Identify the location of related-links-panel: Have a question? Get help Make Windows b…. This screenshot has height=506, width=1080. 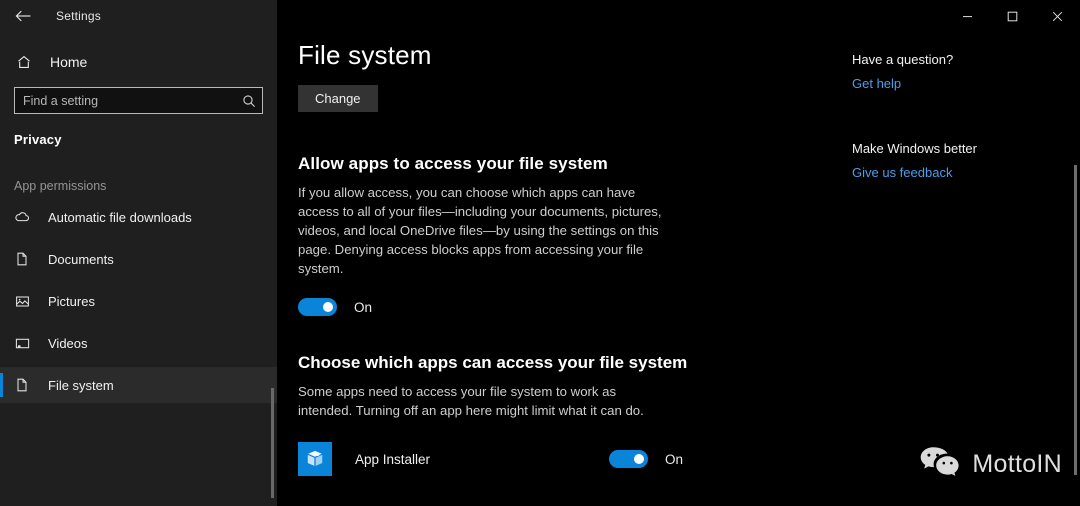
(952, 116).